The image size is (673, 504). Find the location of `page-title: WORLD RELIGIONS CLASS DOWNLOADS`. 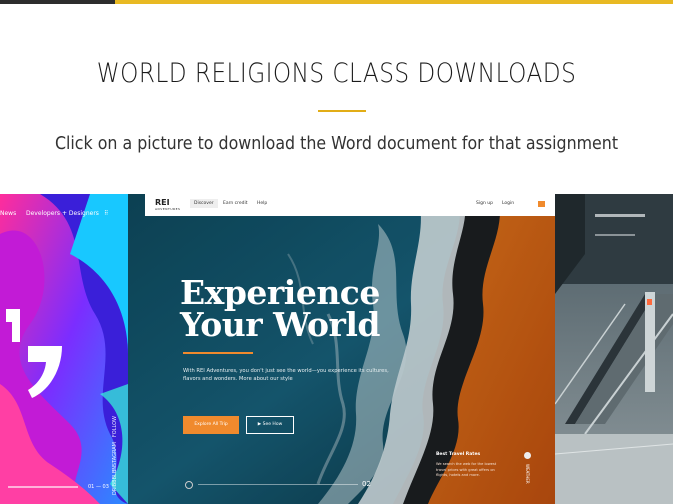

page-title: WORLD RELIGIONS CLASS DOWNLOADS is located at coordinates (336, 73).